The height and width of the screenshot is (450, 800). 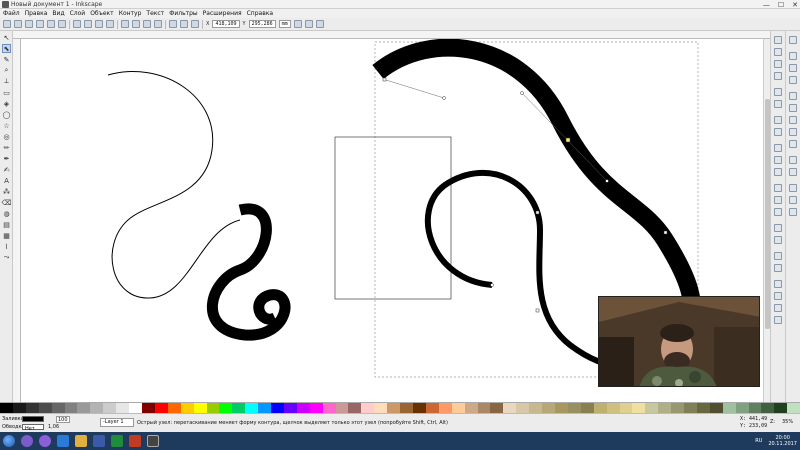 What do you see at coordinates (6, 213) in the screenshot?
I see `bucket-tool-icon: ◍` at bounding box center [6, 213].